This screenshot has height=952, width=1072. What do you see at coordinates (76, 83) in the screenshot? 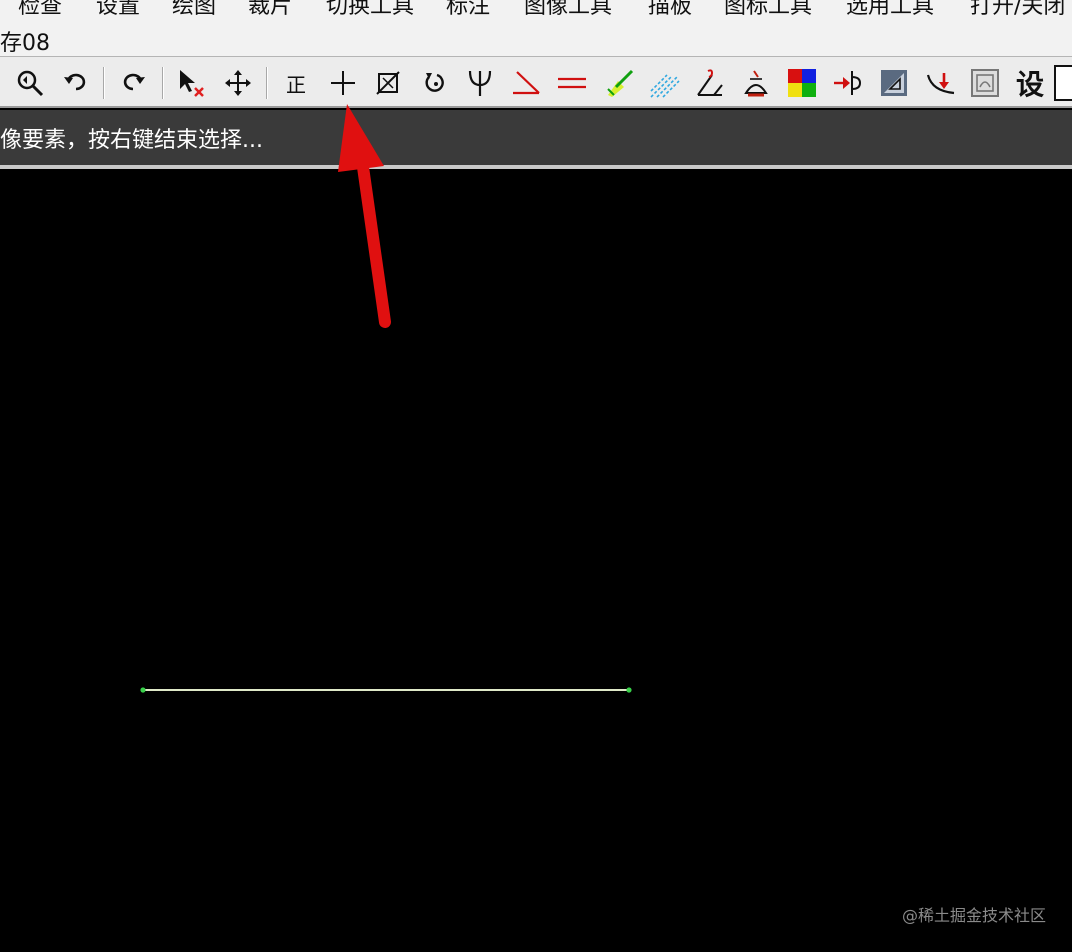
I see `undo-icon` at bounding box center [76, 83].